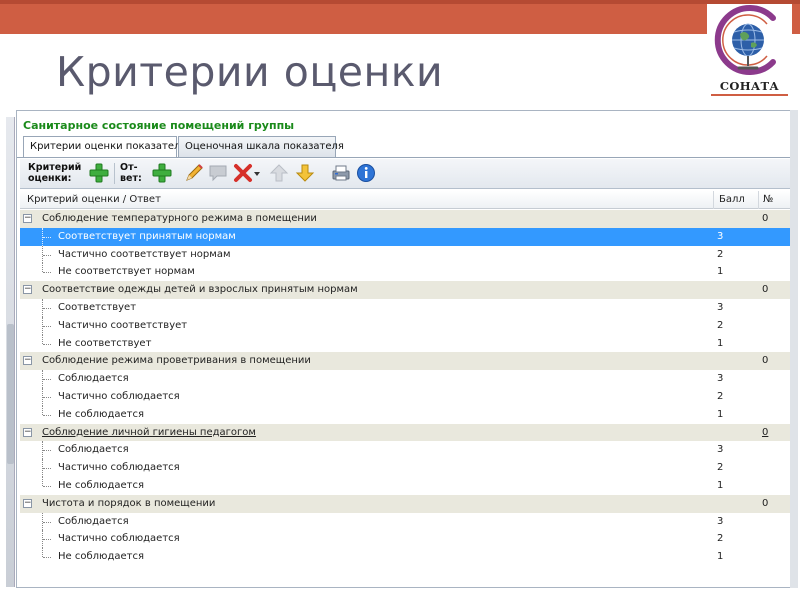 The width and height of the screenshot is (800, 600). I want to click on answer-text: Соответствует, so click(97, 307).